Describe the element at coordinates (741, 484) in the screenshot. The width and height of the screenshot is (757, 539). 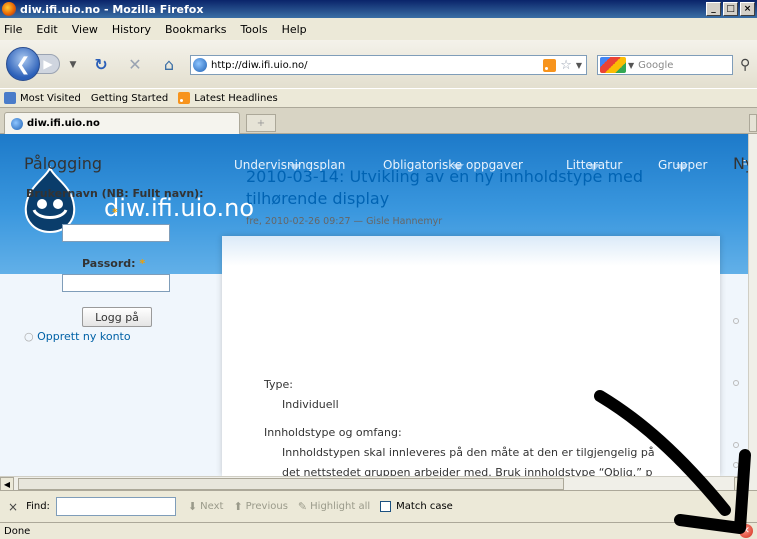
I see `scroll-right-icon: ▶` at that location.